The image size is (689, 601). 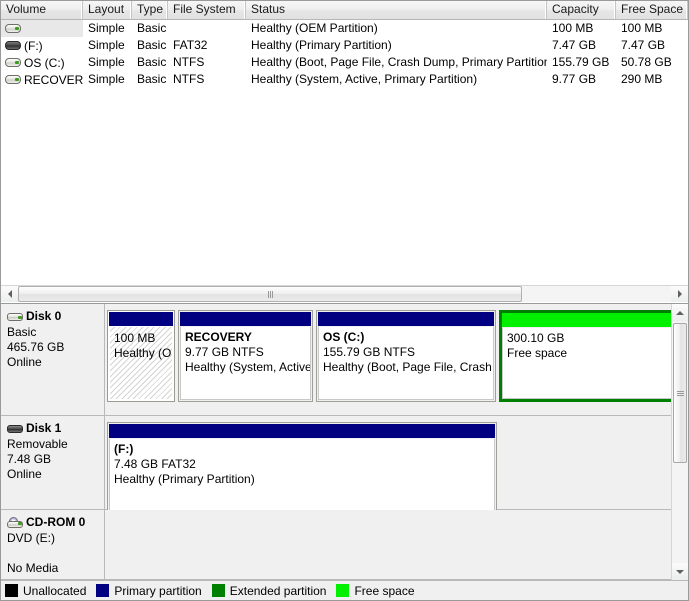 I want to click on cell-freespace: 100 MB, so click(x=642, y=28).